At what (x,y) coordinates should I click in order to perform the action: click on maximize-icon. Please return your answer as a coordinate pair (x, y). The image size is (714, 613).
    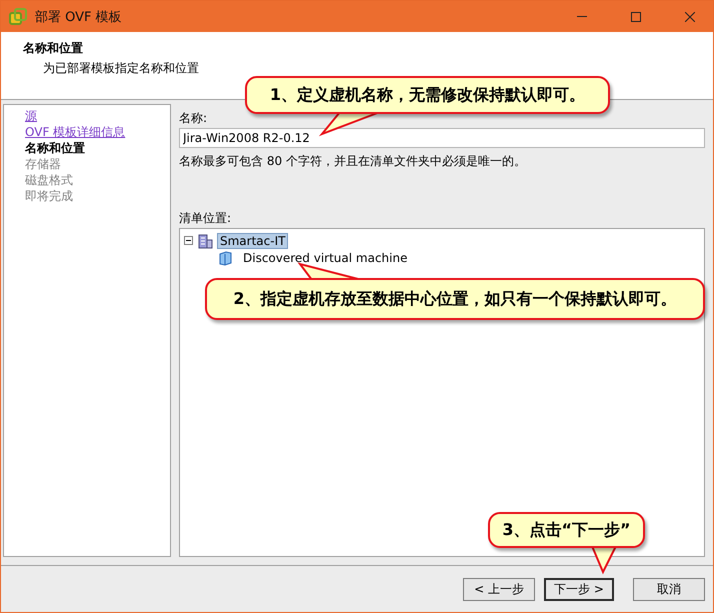
    Looking at the image, I should click on (636, 17).